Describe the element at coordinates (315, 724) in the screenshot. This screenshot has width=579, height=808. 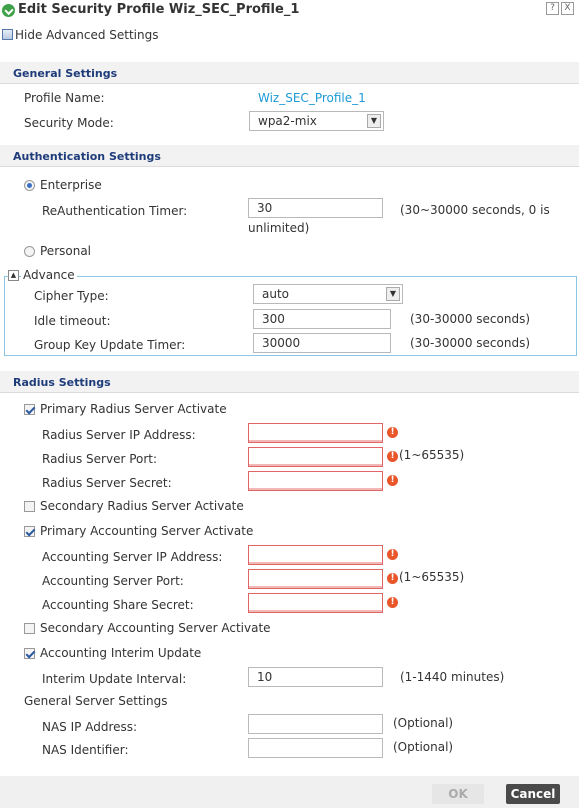
I see `nas-ip-input` at that location.